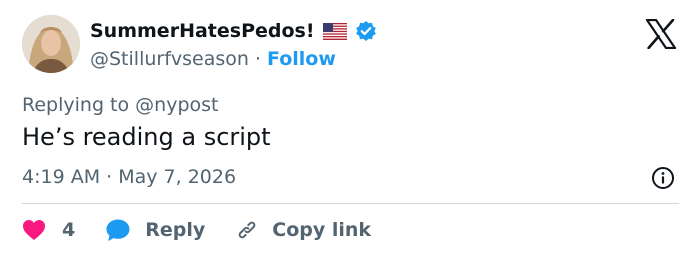 This screenshot has height=256, width=700. What do you see at coordinates (350, 203) in the screenshot?
I see `divider` at bounding box center [350, 203].